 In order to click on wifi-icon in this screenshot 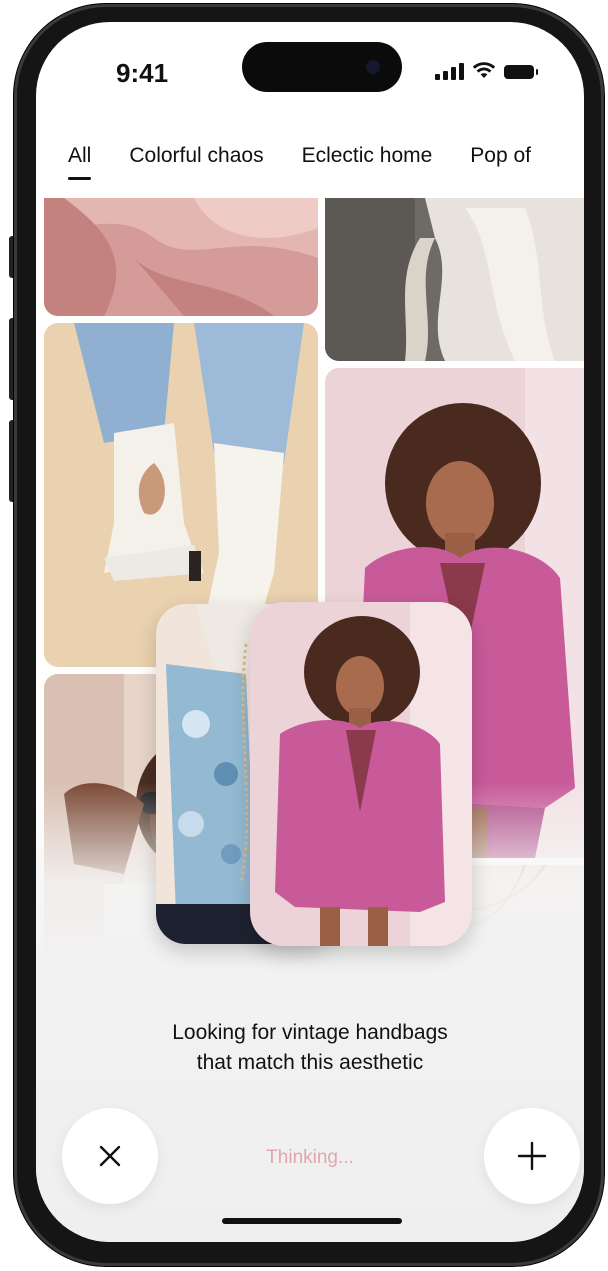, I will do `click(484, 70)`.